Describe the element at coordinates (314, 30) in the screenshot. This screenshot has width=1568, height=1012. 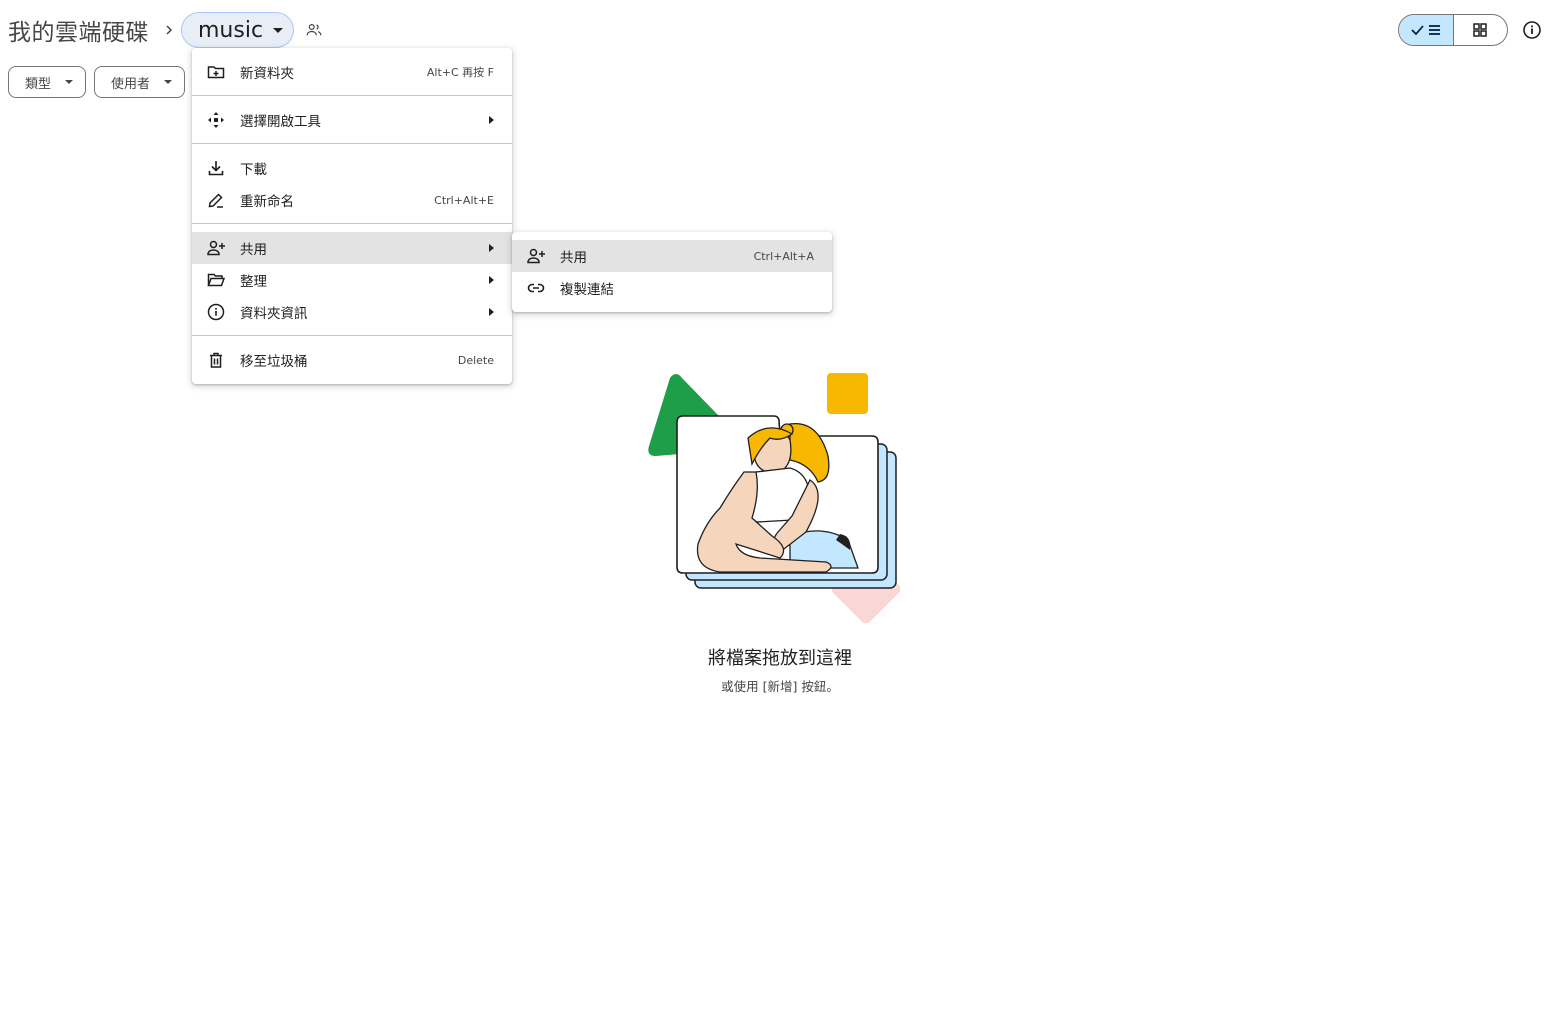
I see `shared-people-icon` at that location.